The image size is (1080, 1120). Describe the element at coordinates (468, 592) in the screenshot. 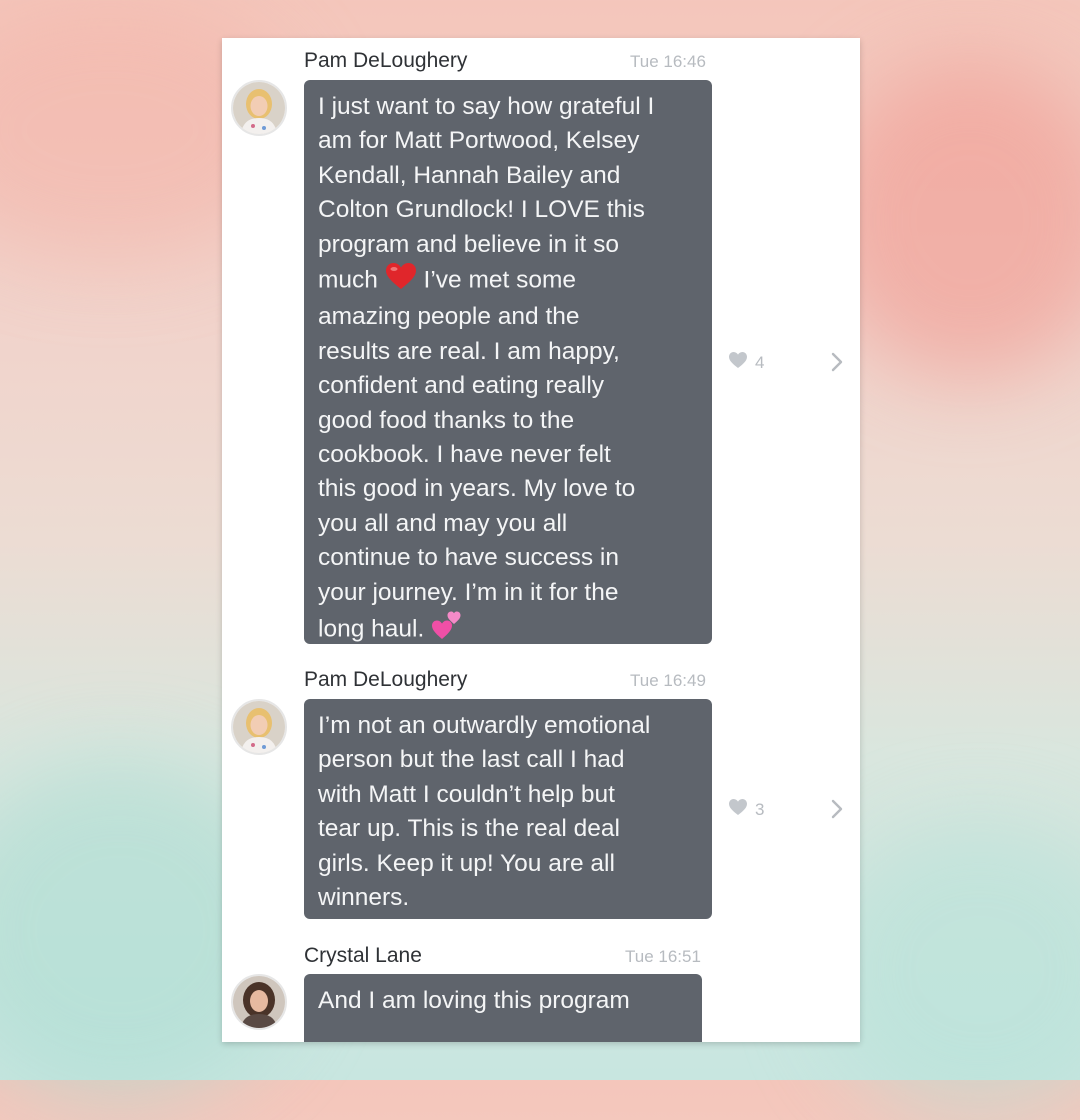

I see `message-line: your journey. I’m in it for the` at that location.